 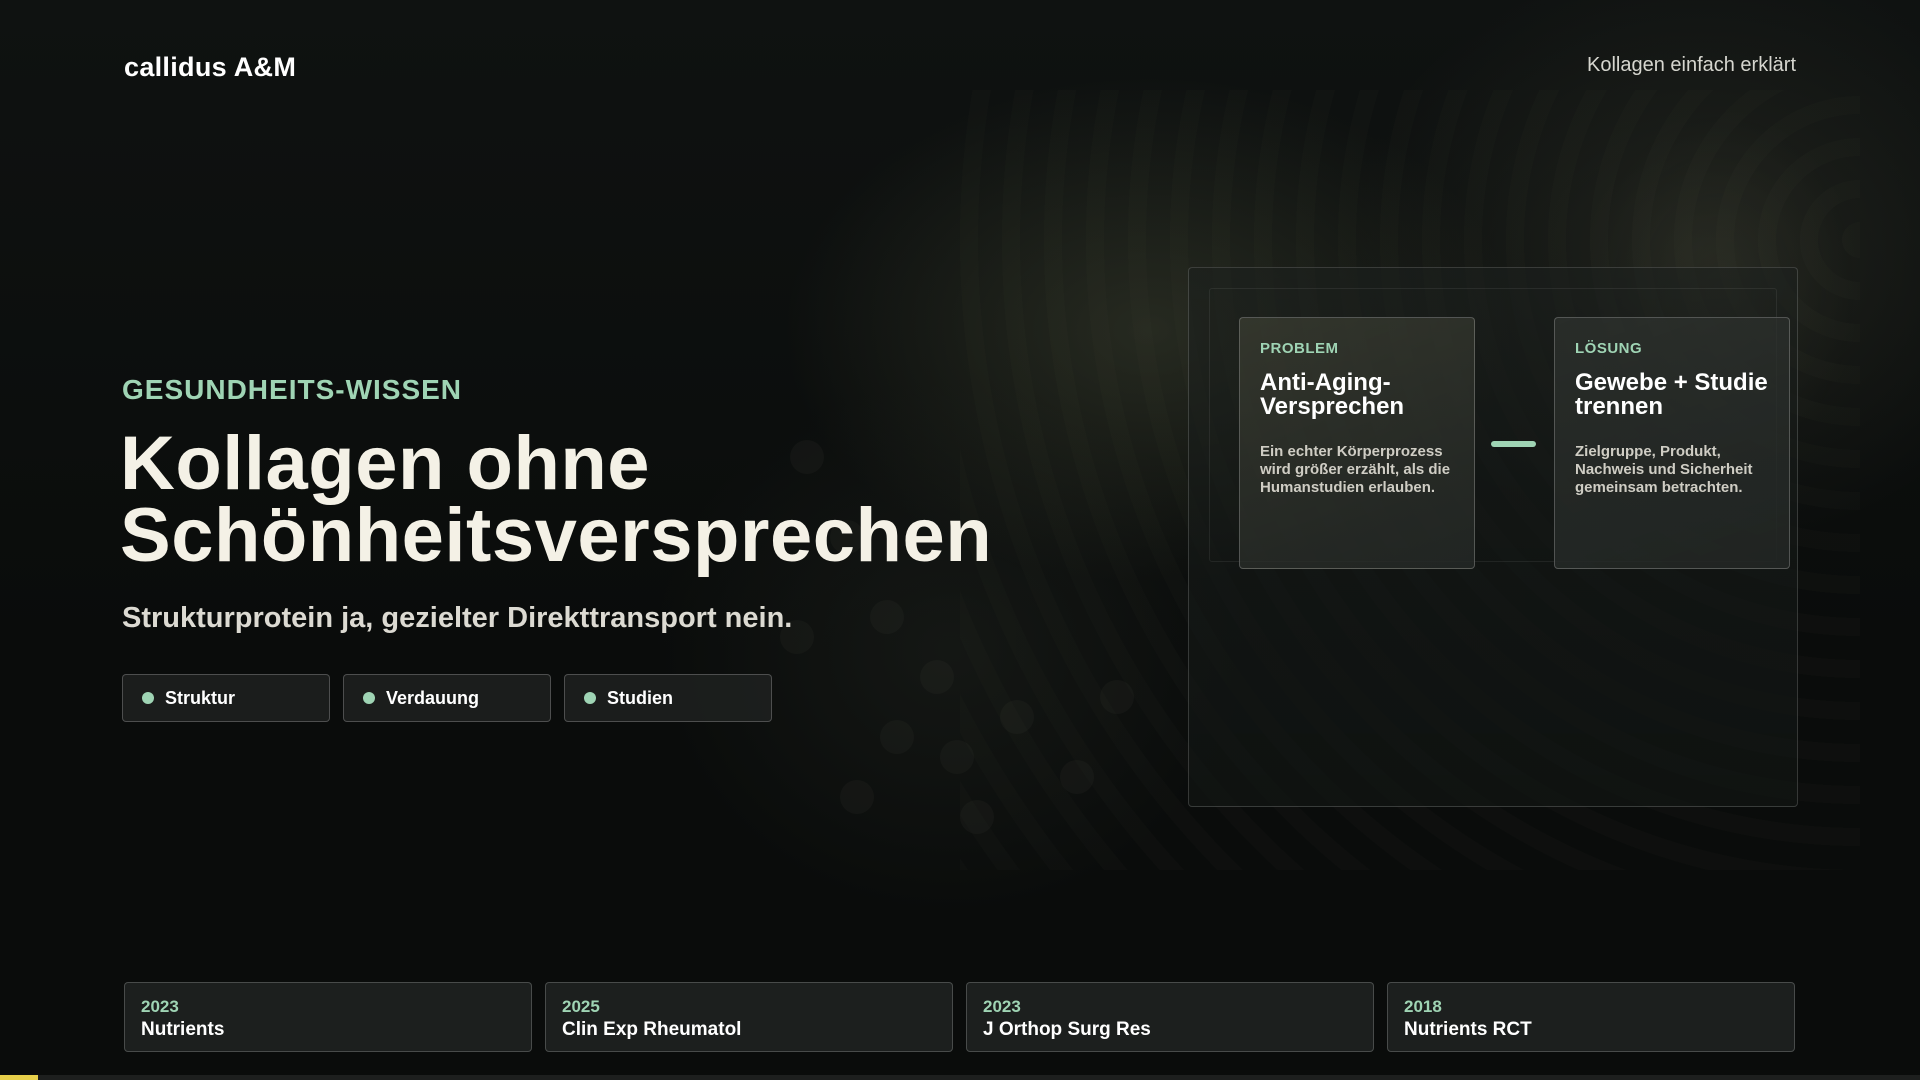 What do you see at coordinates (640, 697) in the screenshot?
I see `chip-label: Studien` at bounding box center [640, 697].